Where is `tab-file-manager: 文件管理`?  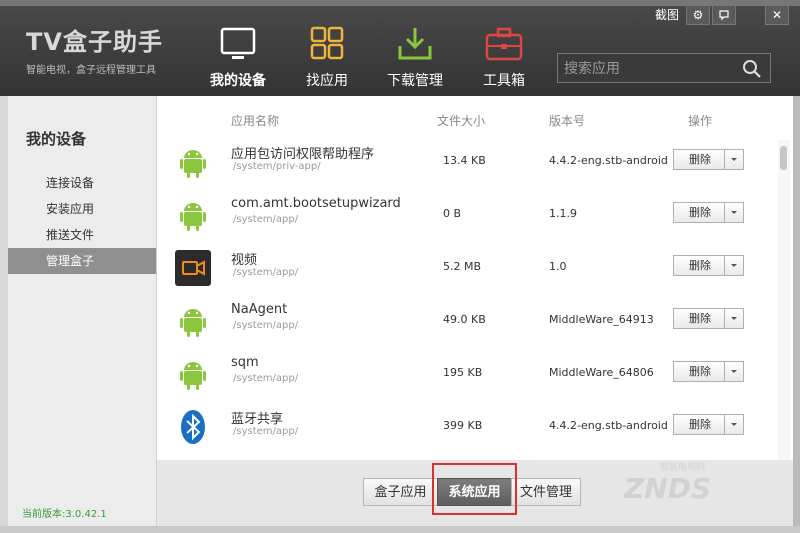 tab-file-manager: 文件管理 is located at coordinates (546, 492).